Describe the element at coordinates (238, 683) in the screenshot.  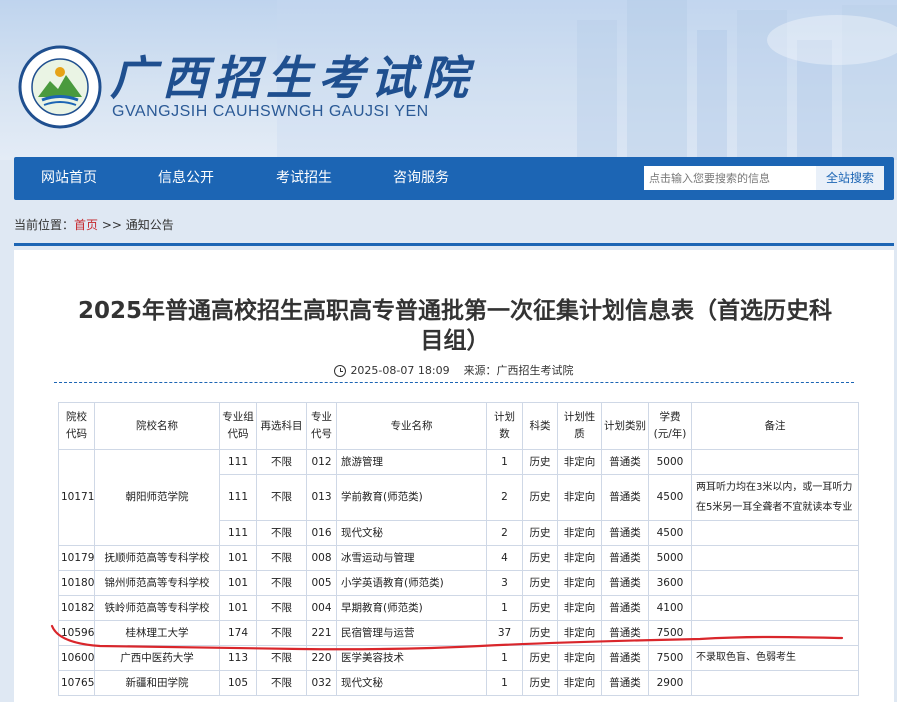
I see `cell-group-code: 105` at that location.